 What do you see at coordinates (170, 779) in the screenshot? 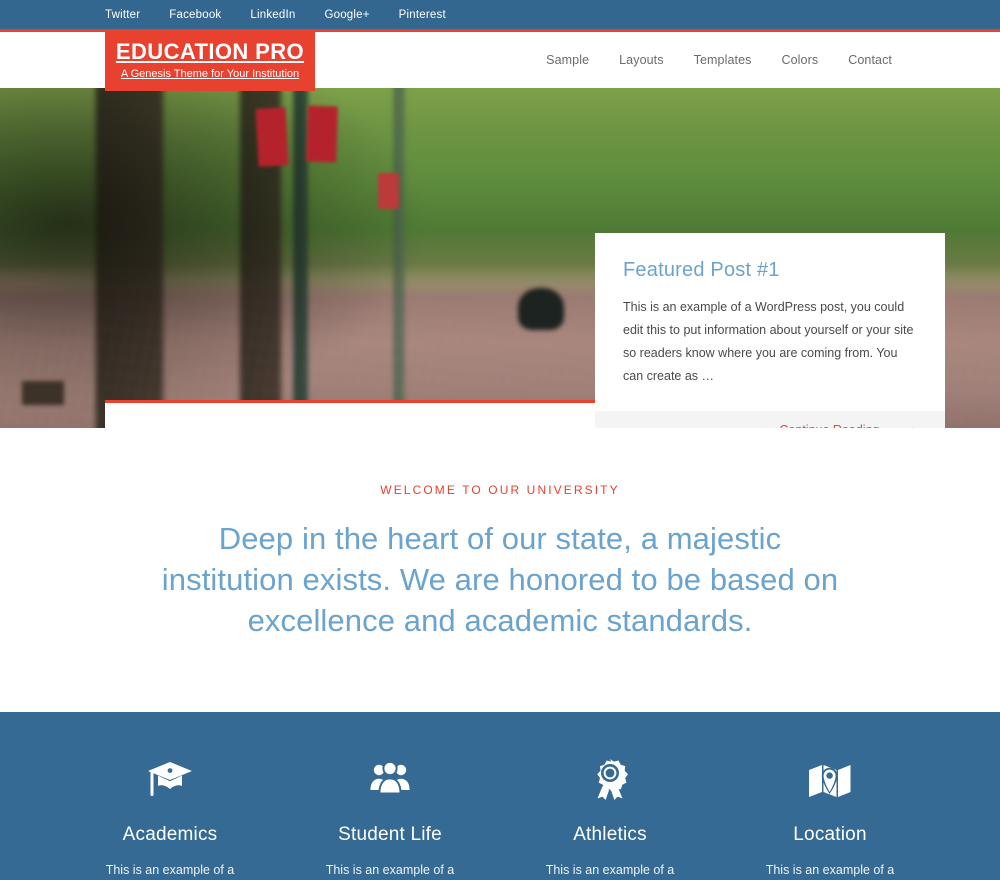
I see `graduation-cap-icon` at bounding box center [170, 779].